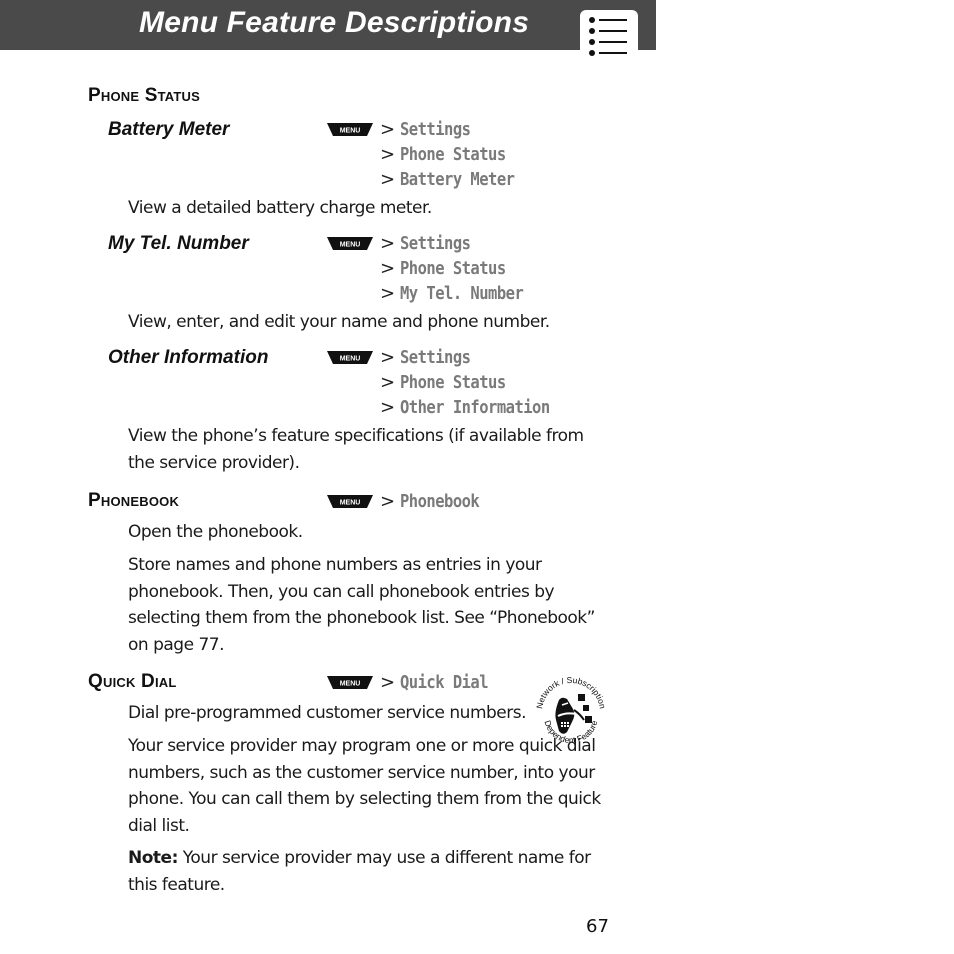 This screenshot has width=954, height=954. What do you see at coordinates (462, 293) in the screenshot?
I see `menu-path-step: My Tel. Number` at bounding box center [462, 293].